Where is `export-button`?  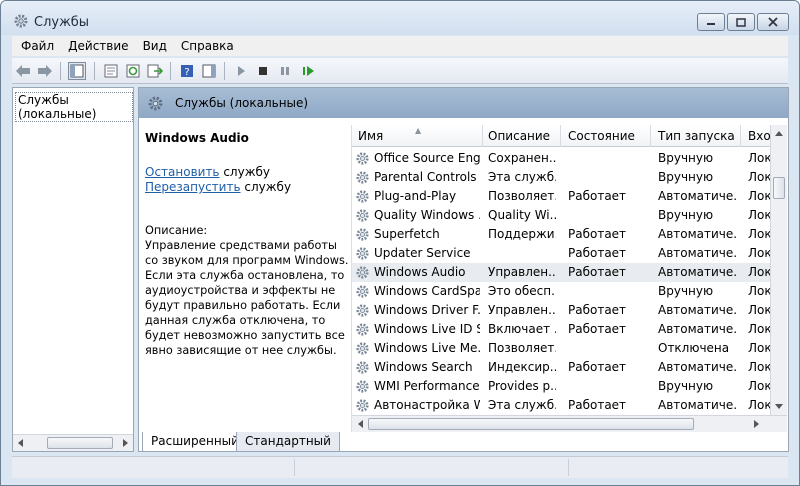 export-button is located at coordinates (155, 71).